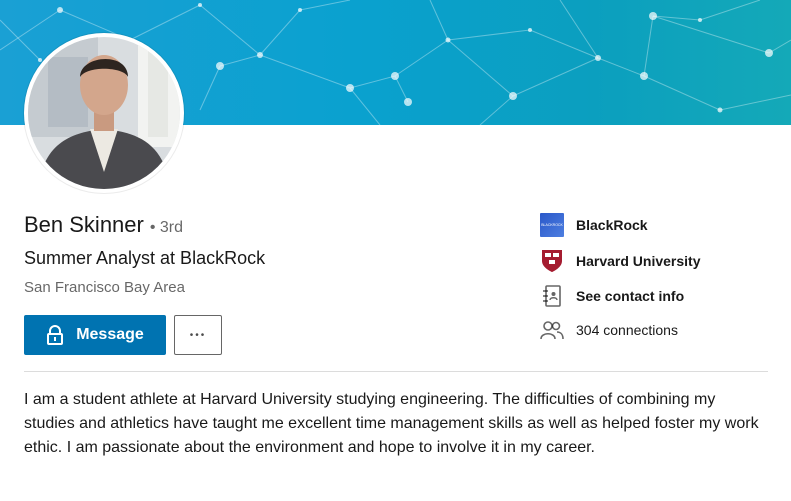 The height and width of the screenshot is (501, 791). Describe the element at coordinates (396, 371) in the screenshot. I see `divider` at that location.